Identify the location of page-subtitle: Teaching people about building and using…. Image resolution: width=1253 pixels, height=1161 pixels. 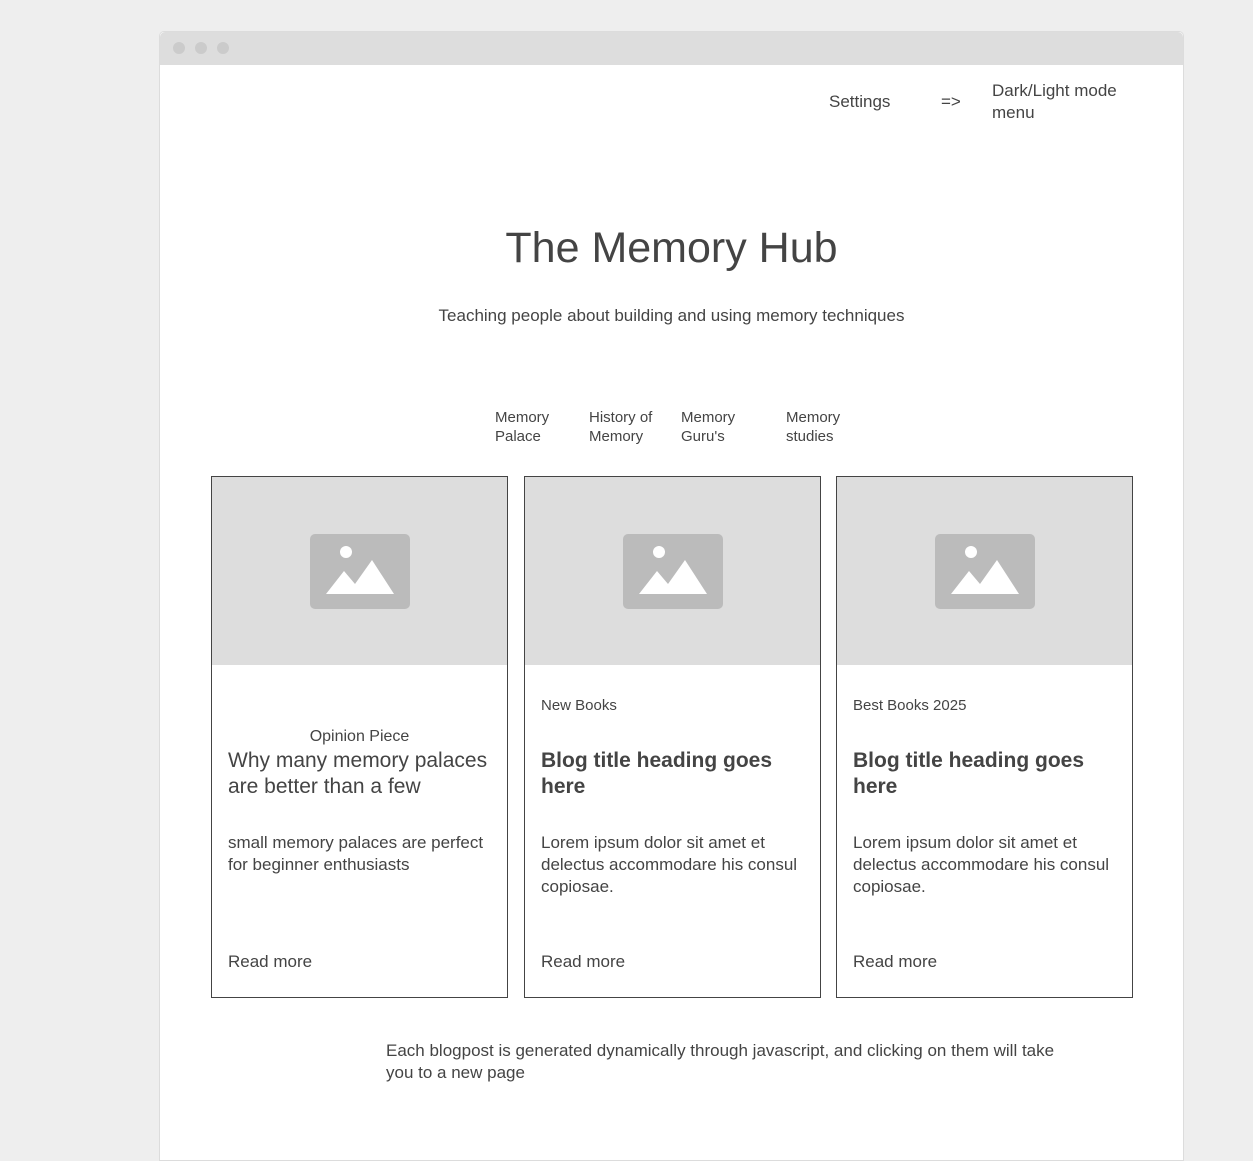
(671, 315).